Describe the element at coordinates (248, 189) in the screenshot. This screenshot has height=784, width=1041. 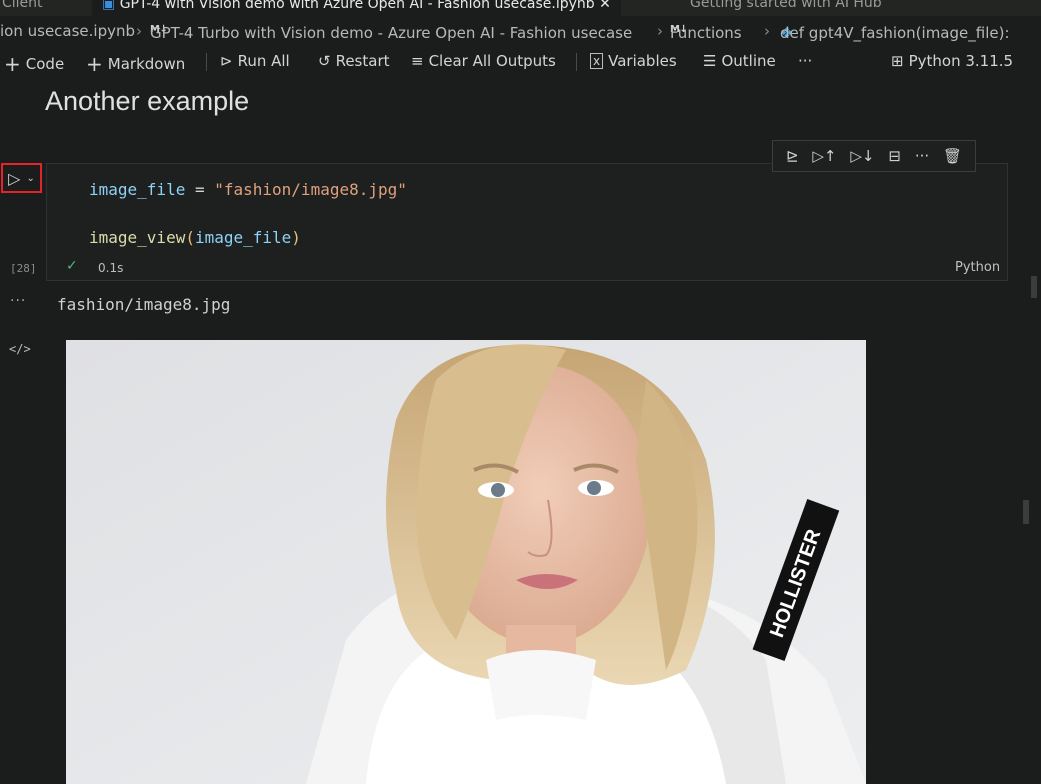
I see `code-line-1: image_file = "fashion/image8.jpg"` at that location.